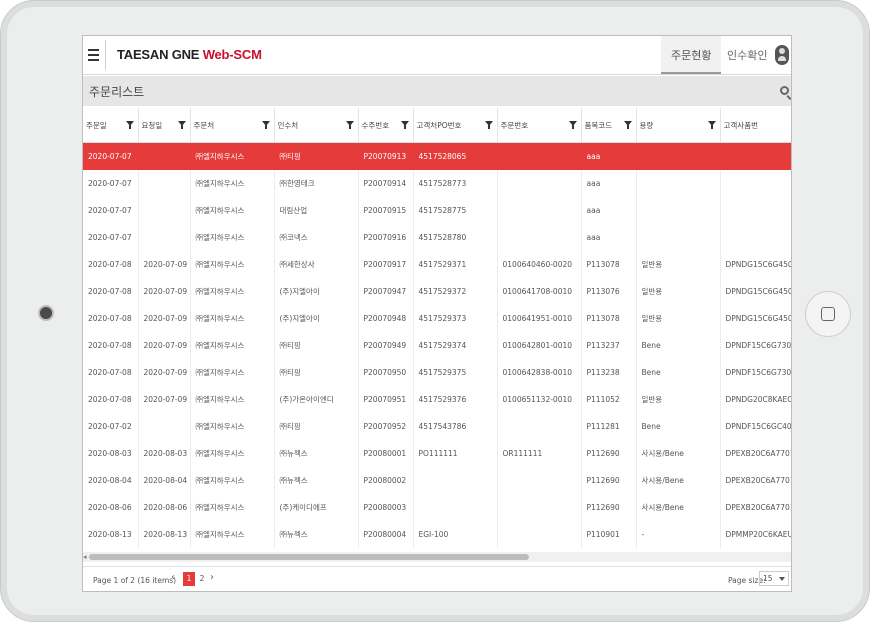 Image resolution: width=872 pixels, height=624 pixels. I want to click on table-cell: ㈜코넥스, so click(316, 237).